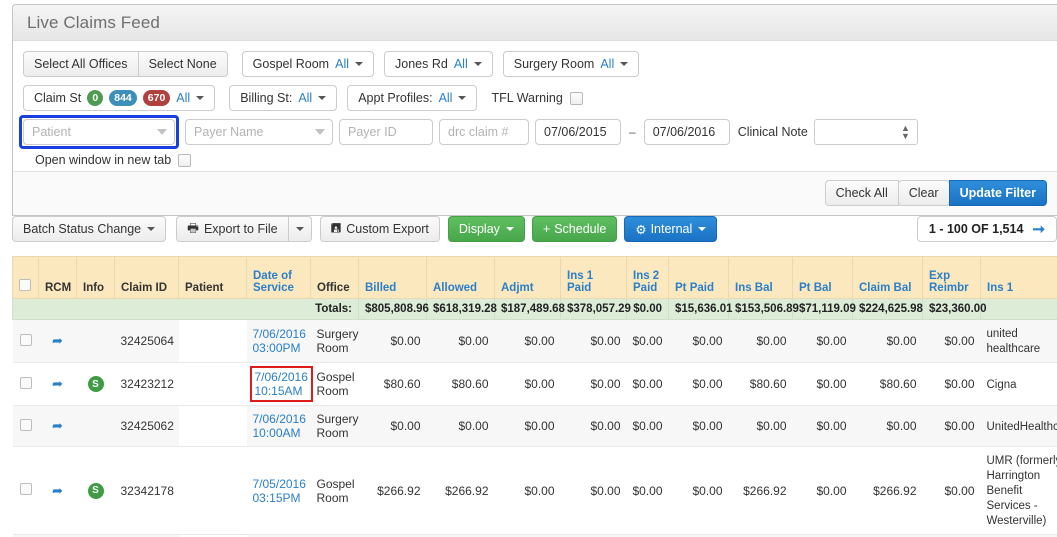 The height and width of the screenshot is (537, 1057). What do you see at coordinates (57, 277) in the screenshot?
I see `header-rcm: RCM` at bounding box center [57, 277].